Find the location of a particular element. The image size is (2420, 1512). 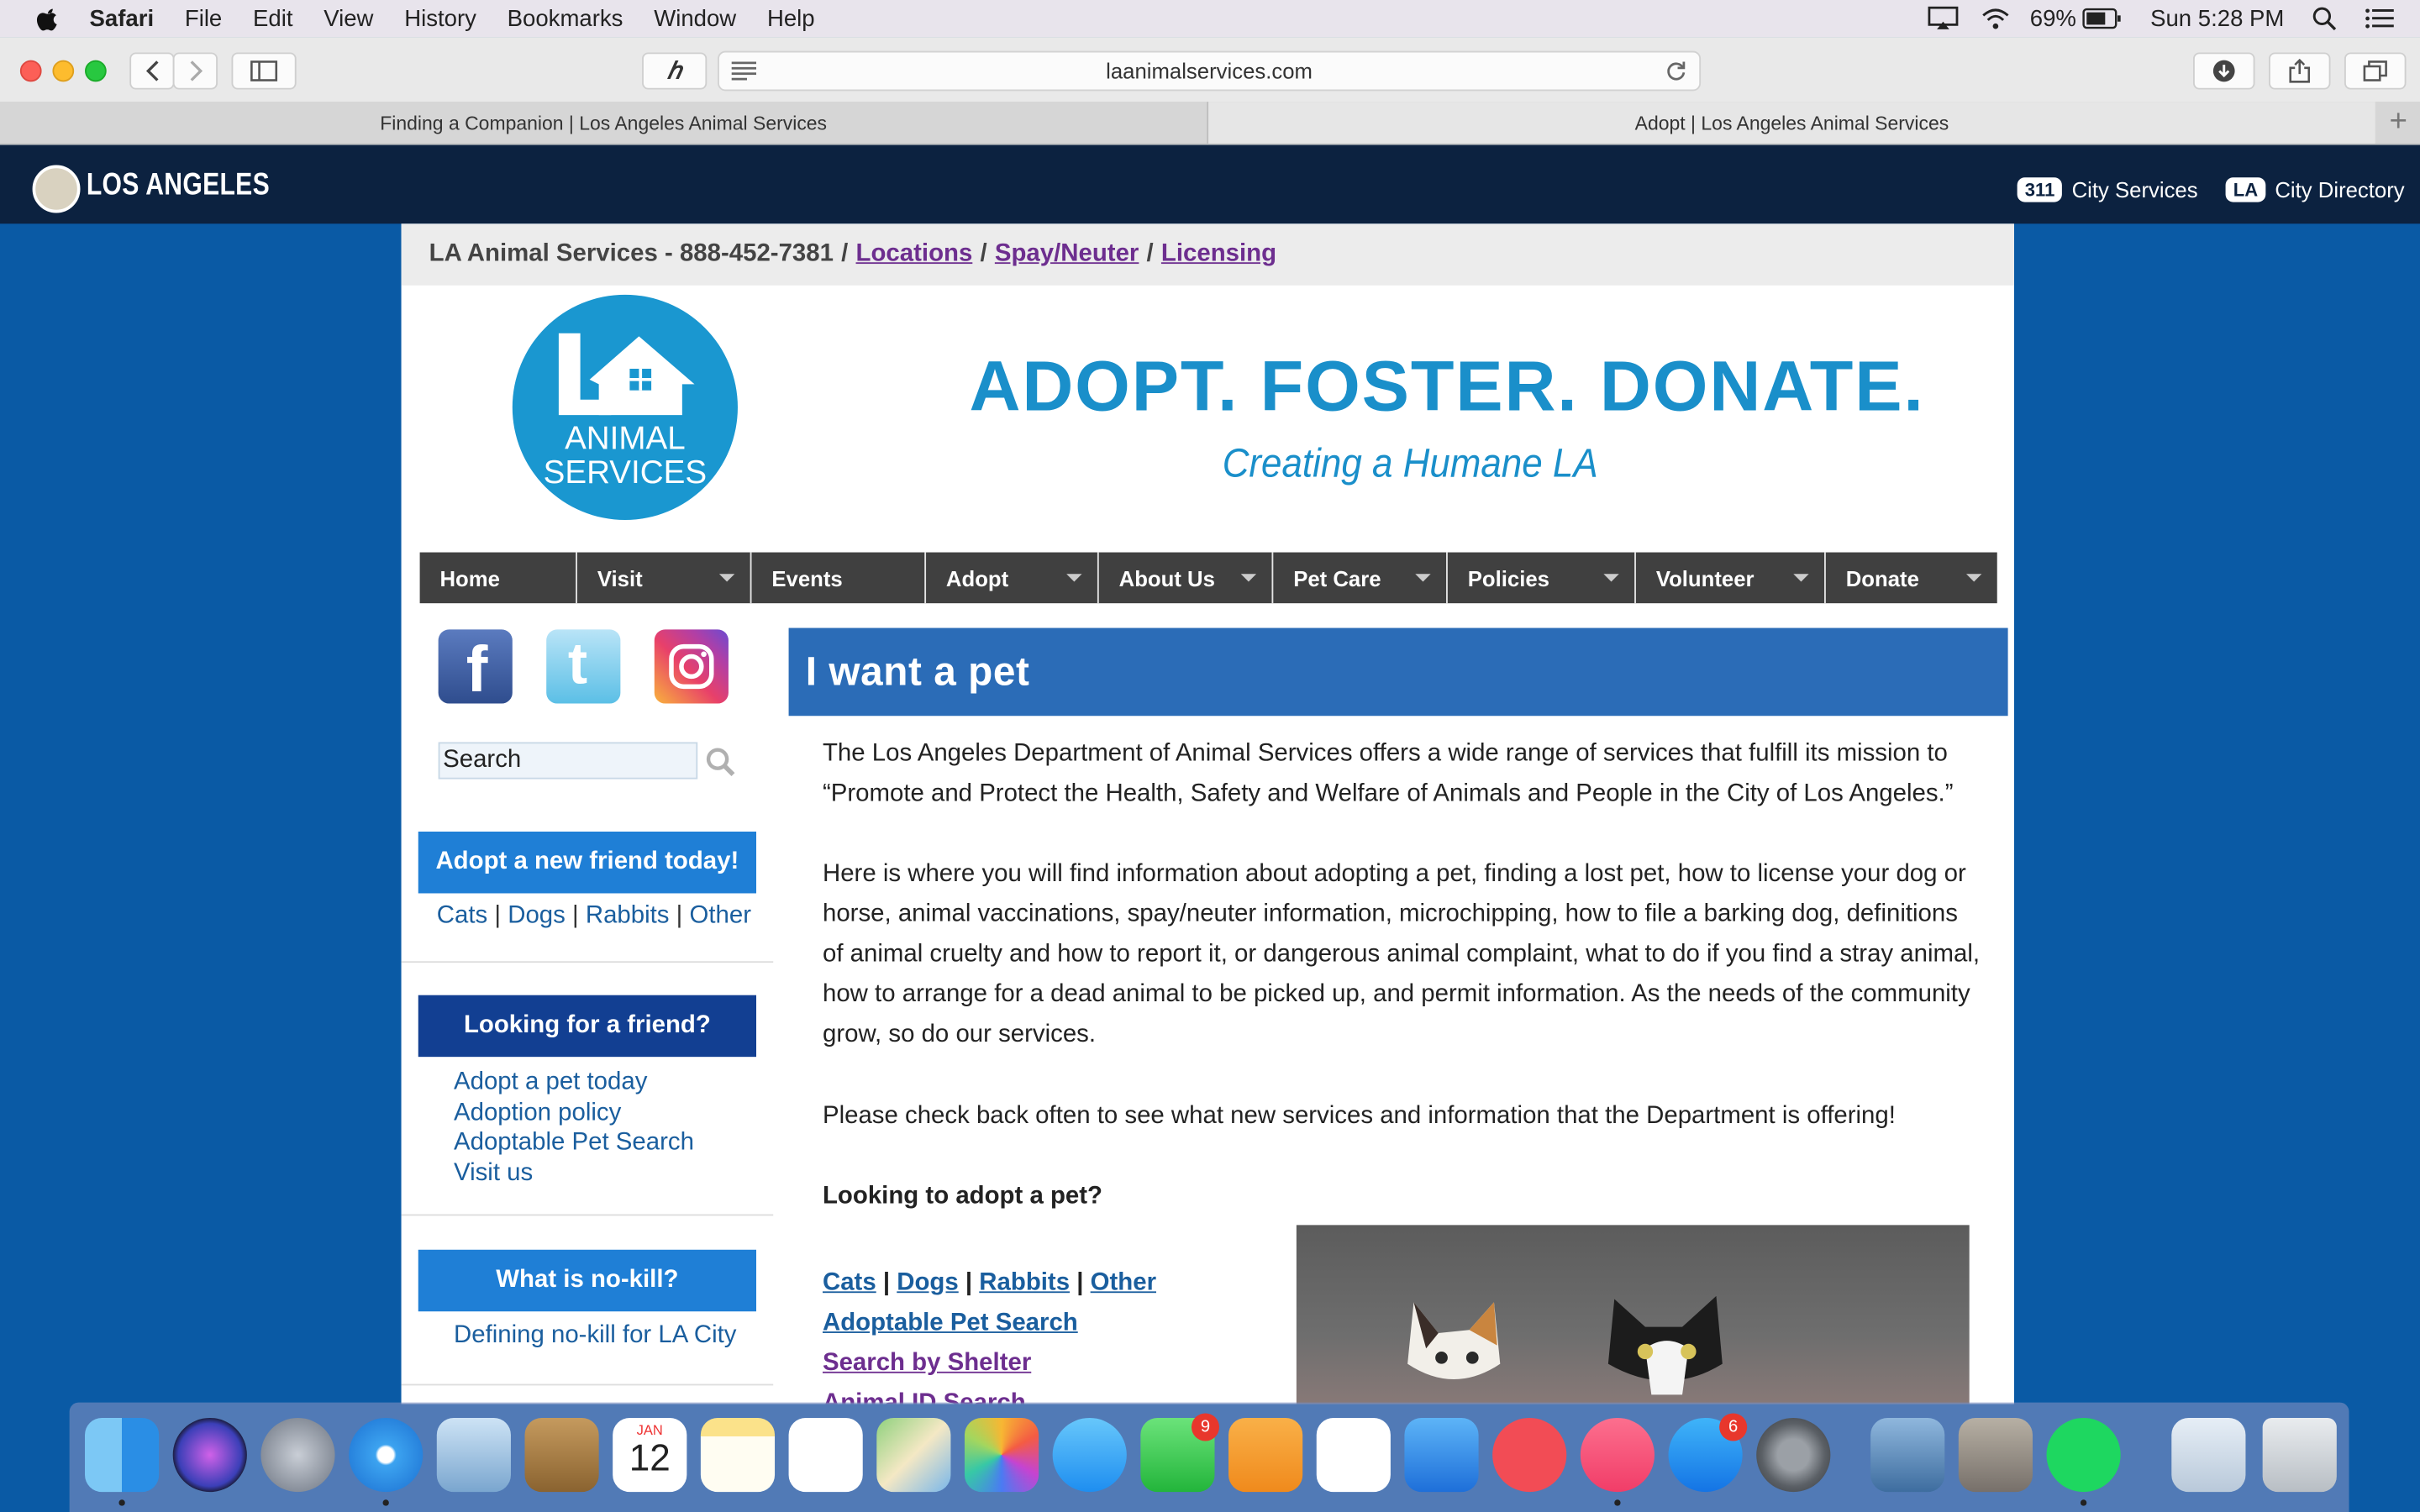

menu-app-name: Safari is located at coordinates (123, 18).